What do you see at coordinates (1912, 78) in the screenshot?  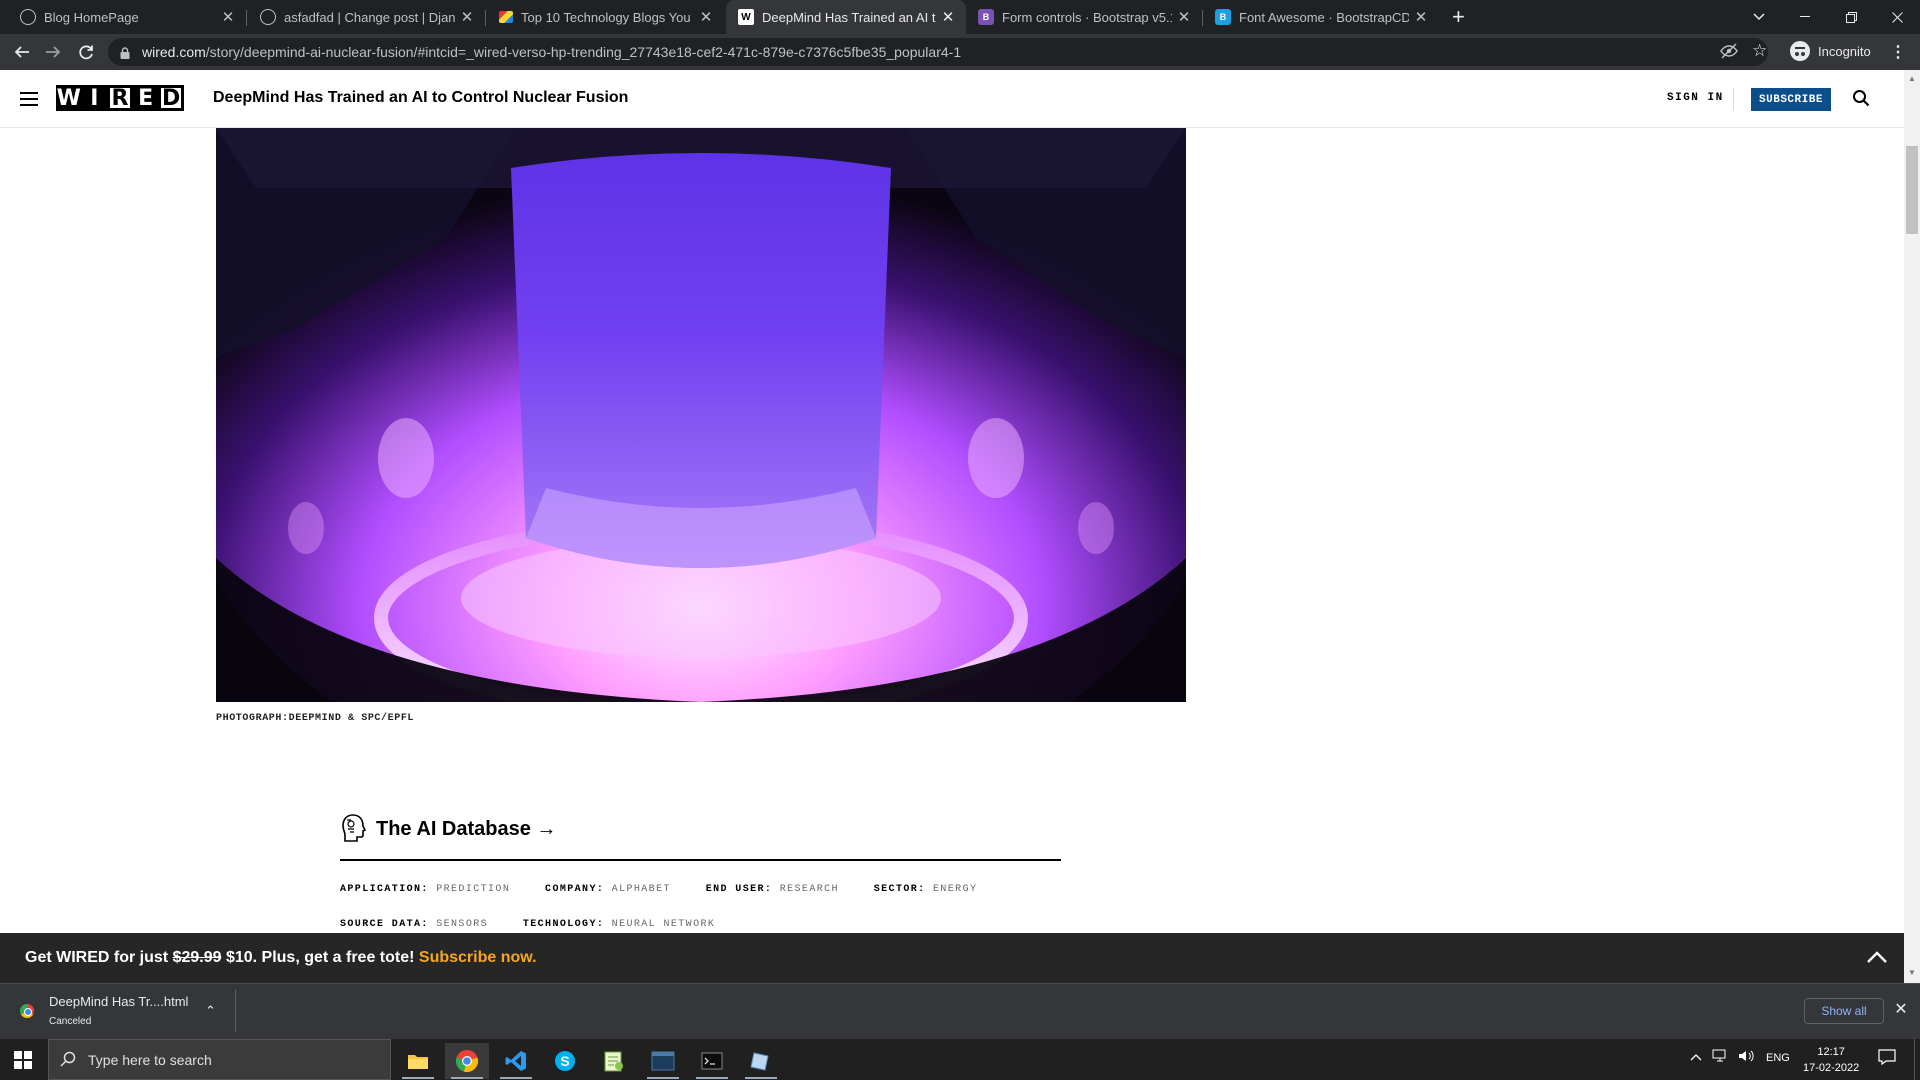 I see `scroll-up-arrow-icon: ▲` at bounding box center [1912, 78].